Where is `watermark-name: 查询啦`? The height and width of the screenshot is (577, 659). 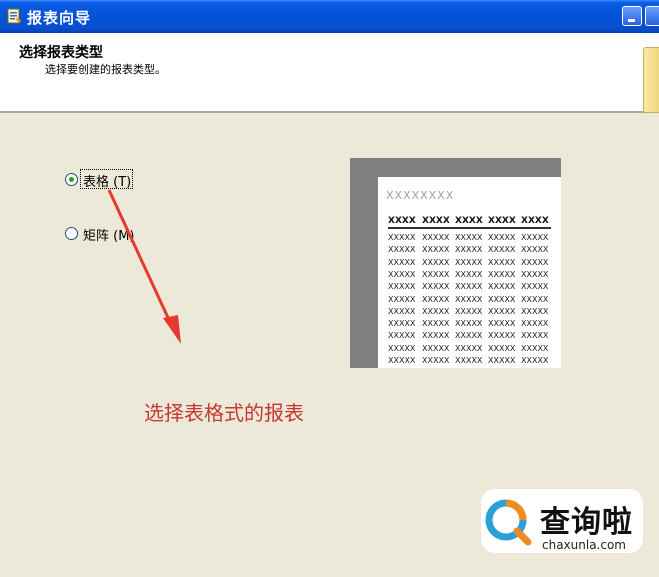
watermark-name: 查询啦 is located at coordinates (586, 522).